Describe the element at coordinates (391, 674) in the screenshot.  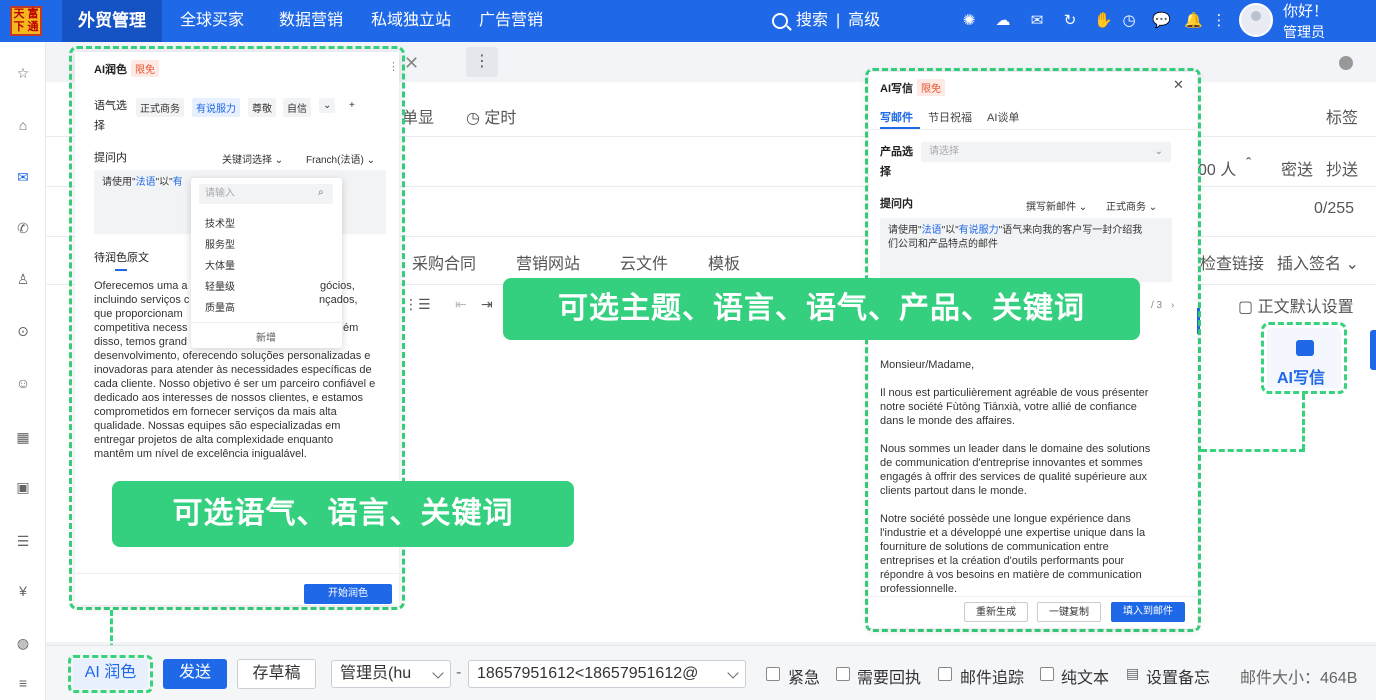
I see `sender-select: 管理员(hu` at that location.